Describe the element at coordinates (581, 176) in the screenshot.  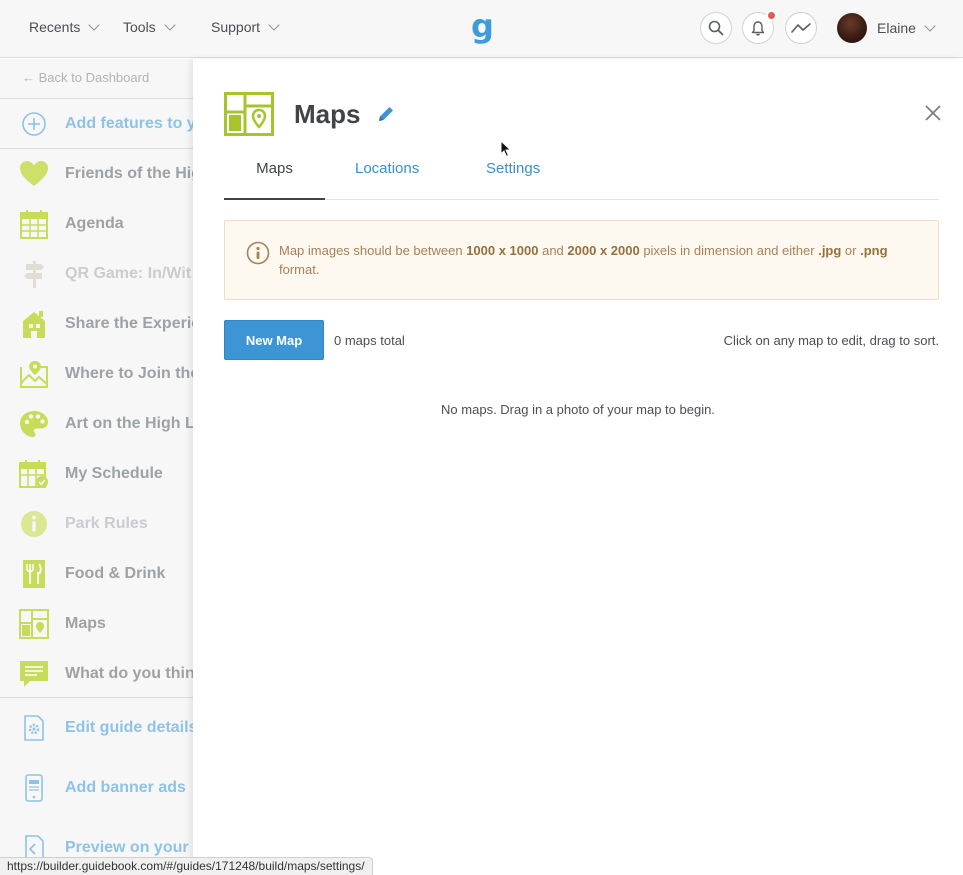
I see `panel-tabs: Maps Locations Settings` at that location.